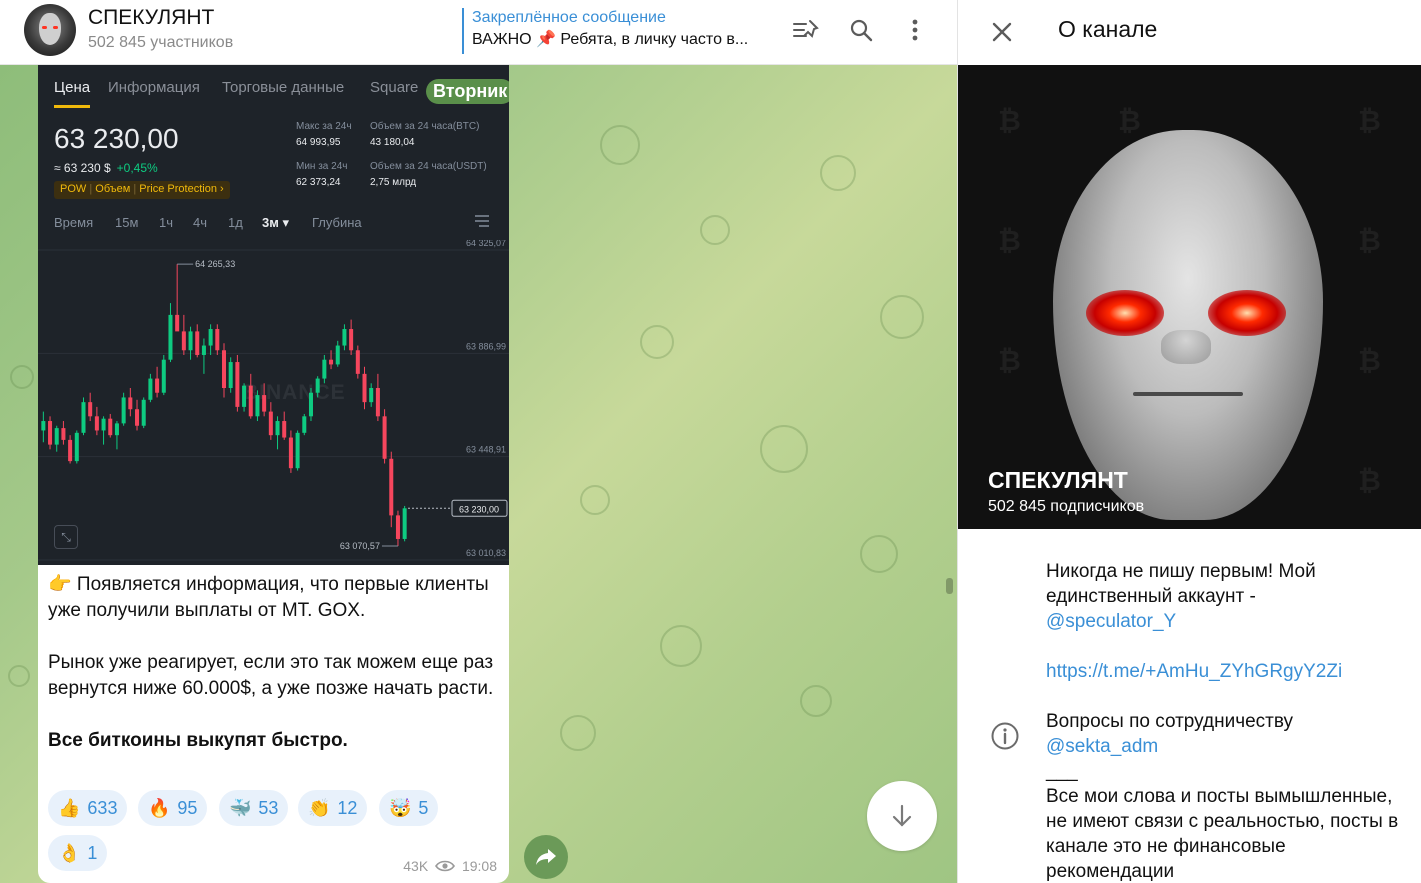 This screenshot has width=1421, height=883. What do you see at coordinates (394, 87) in the screenshot?
I see `tab-square: Square` at bounding box center [394, 87].